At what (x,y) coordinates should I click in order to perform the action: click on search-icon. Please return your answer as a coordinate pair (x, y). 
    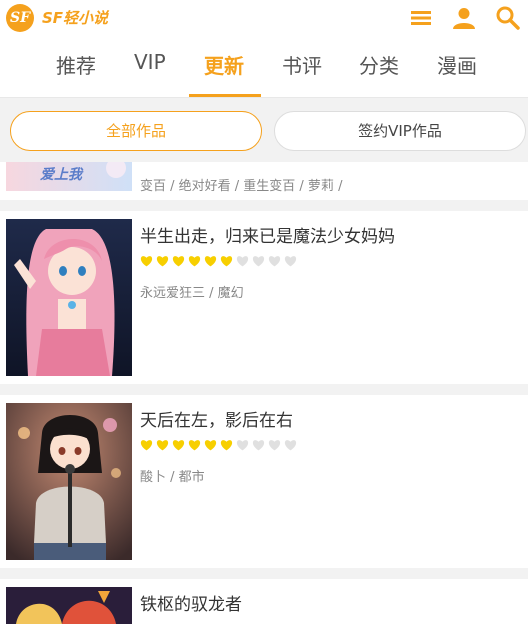
    Looking at the image, I should click on (508, 18).